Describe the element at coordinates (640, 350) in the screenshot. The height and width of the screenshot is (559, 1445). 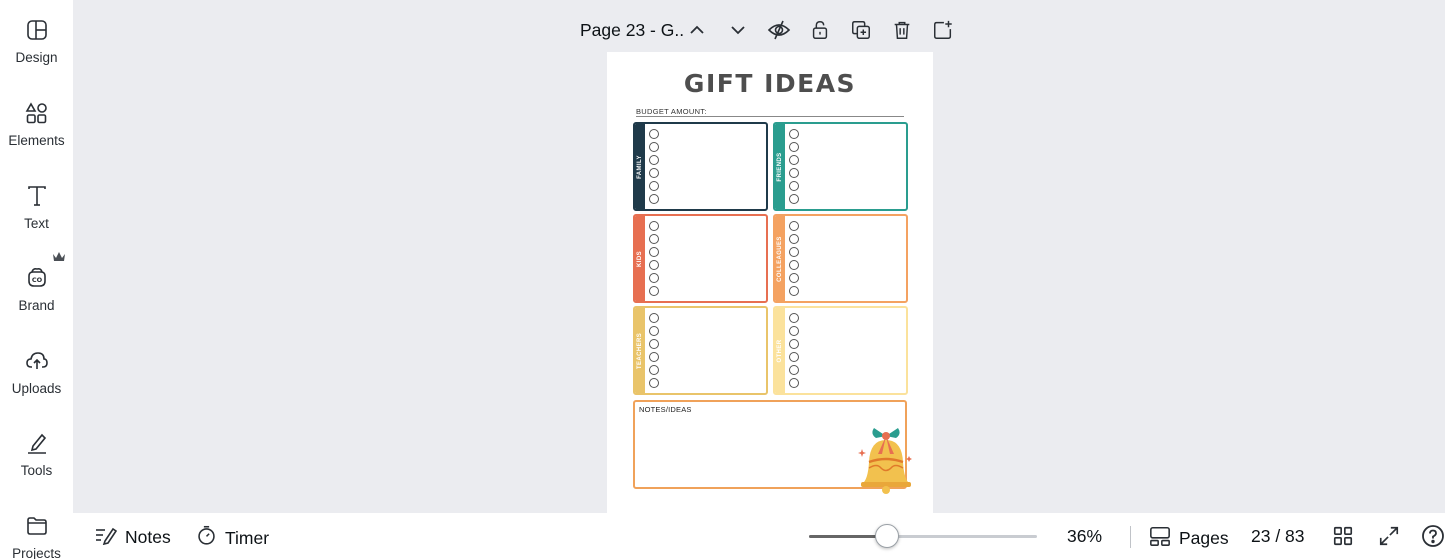
I see `category-label: TEACHERS` at that location.